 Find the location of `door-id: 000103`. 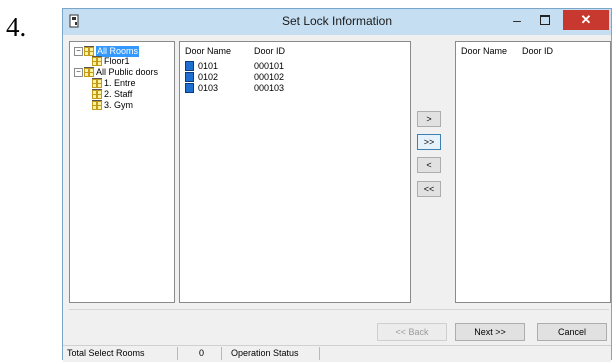

door-id: 000103 is located at coordinates (269, 88).